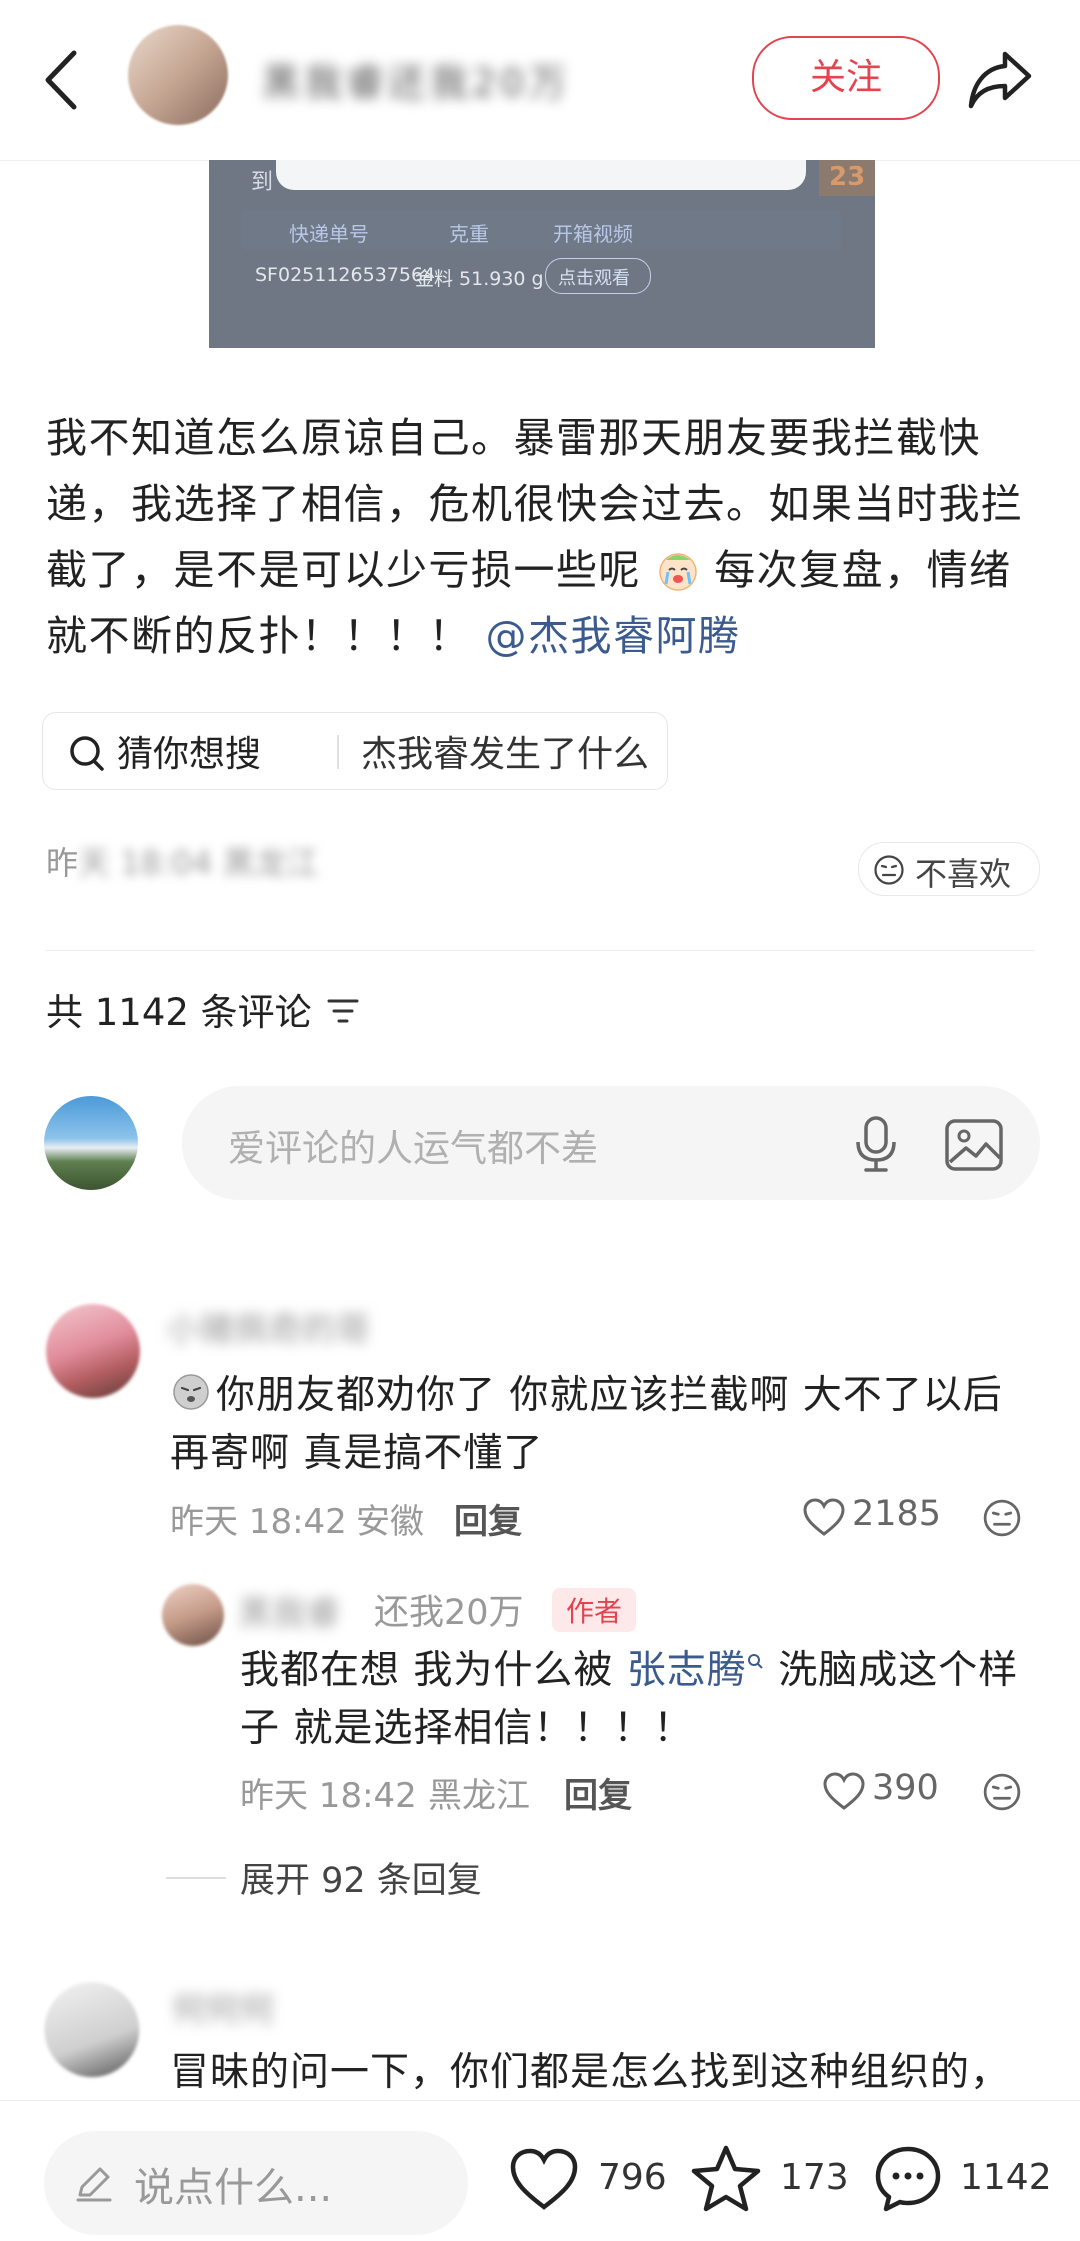  What do you see at coordinates (343, 1011) in the screenshot?
I see `sort-filter-icon` at bounding box center [343, 1011].